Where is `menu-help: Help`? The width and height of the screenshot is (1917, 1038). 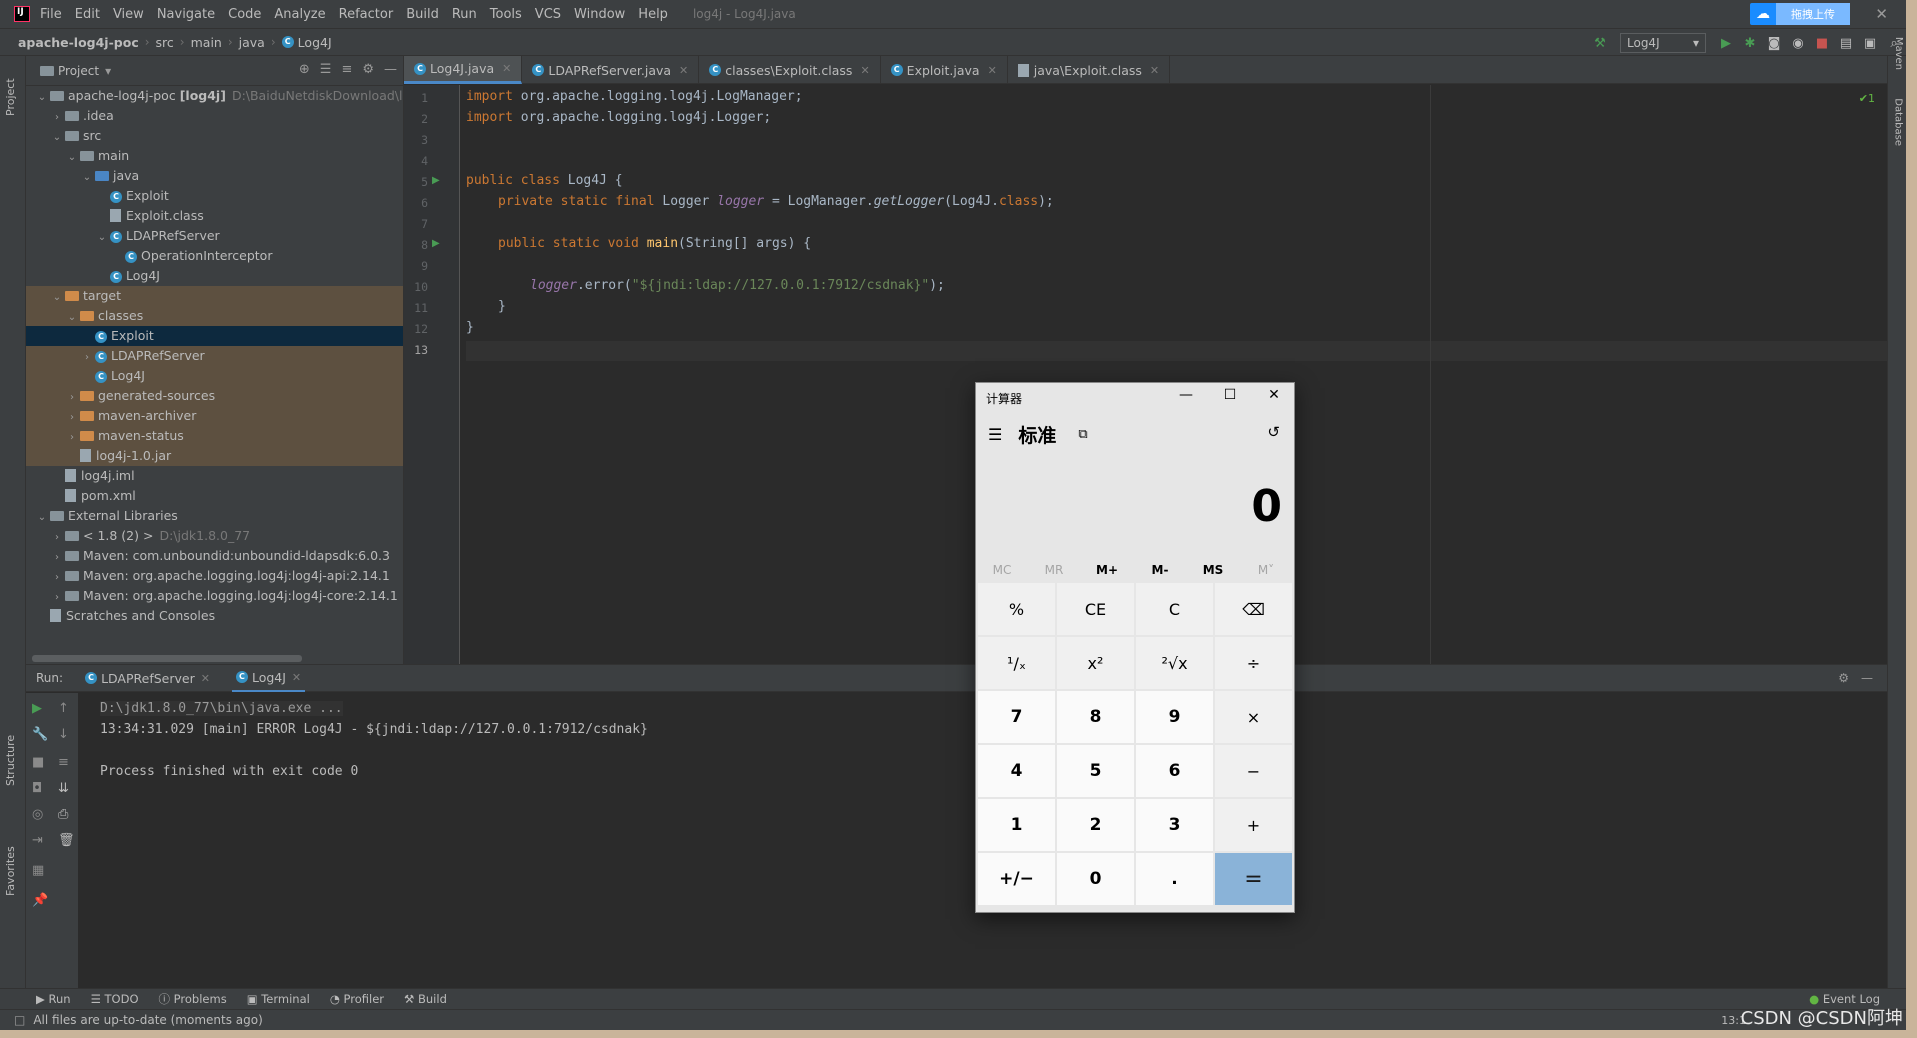 menu-help: Help is located at coordinates (653, 14).